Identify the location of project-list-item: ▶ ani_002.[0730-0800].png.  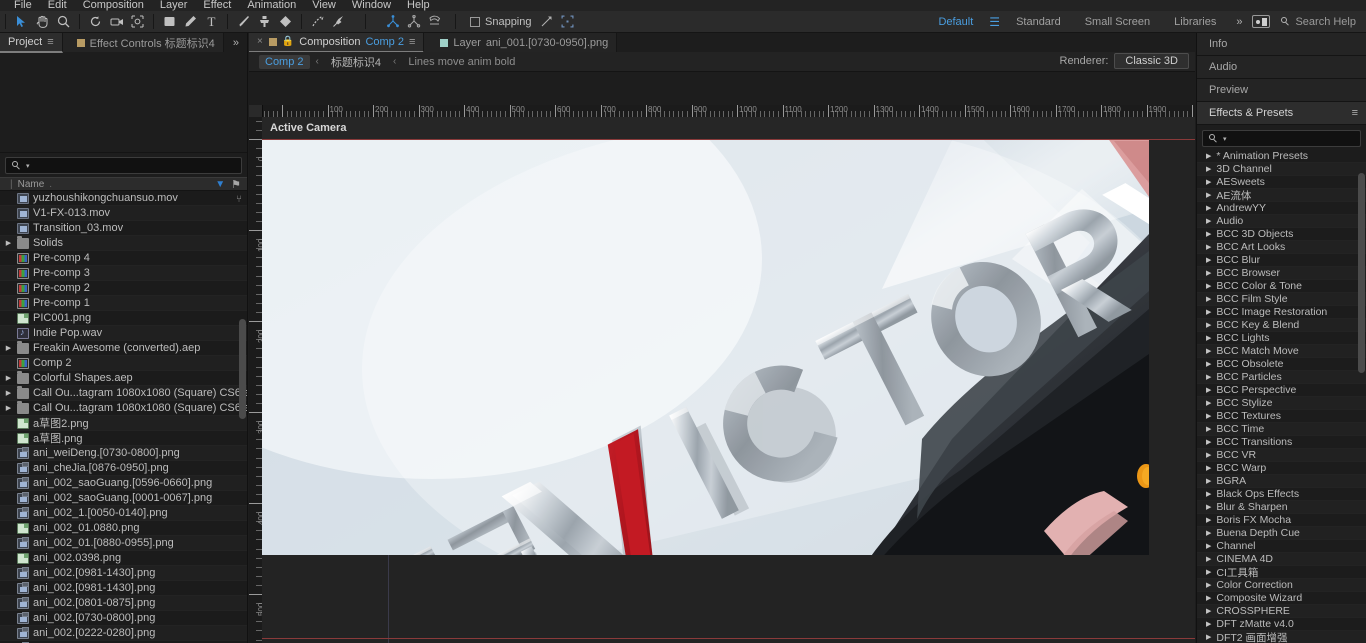
(123, 618).